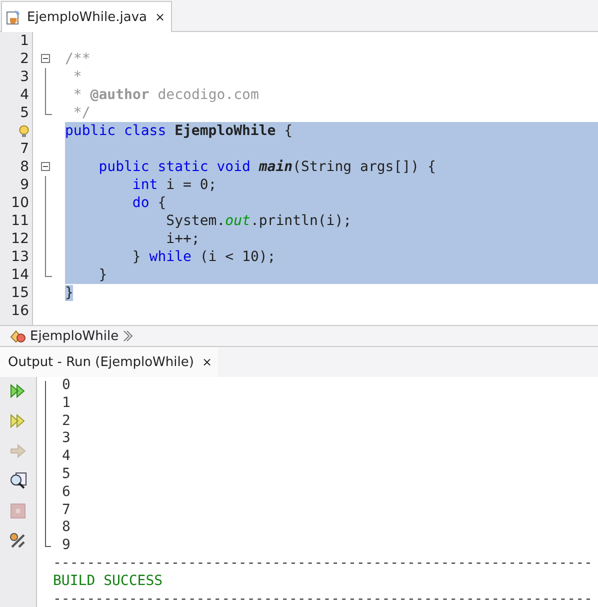 Image resolution: width=598 pixels, height=607 pixels. I want to click on line-number: 12, so click(20, 239).